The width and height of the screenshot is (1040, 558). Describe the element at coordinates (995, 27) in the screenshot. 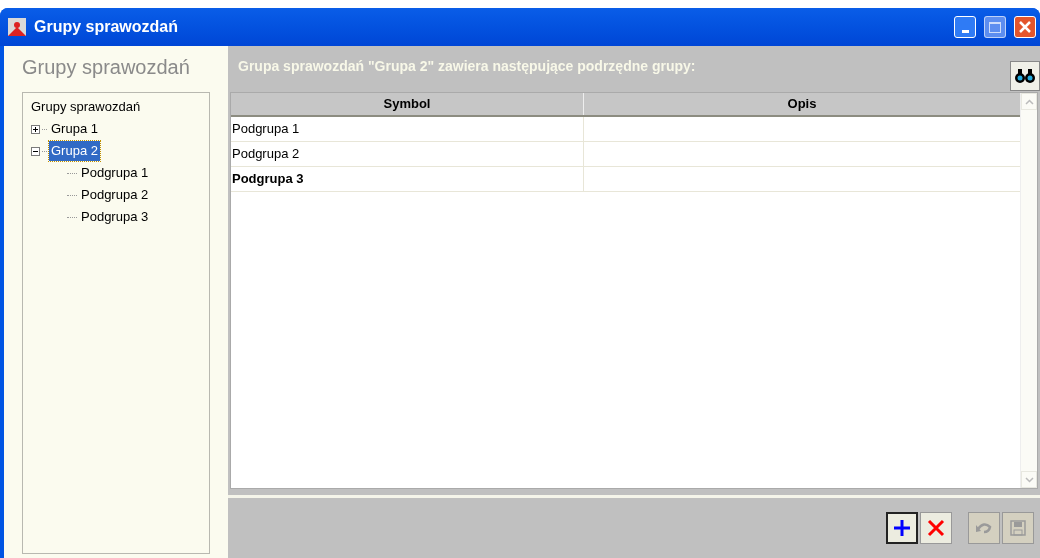

I see `maximize-button` at that location.